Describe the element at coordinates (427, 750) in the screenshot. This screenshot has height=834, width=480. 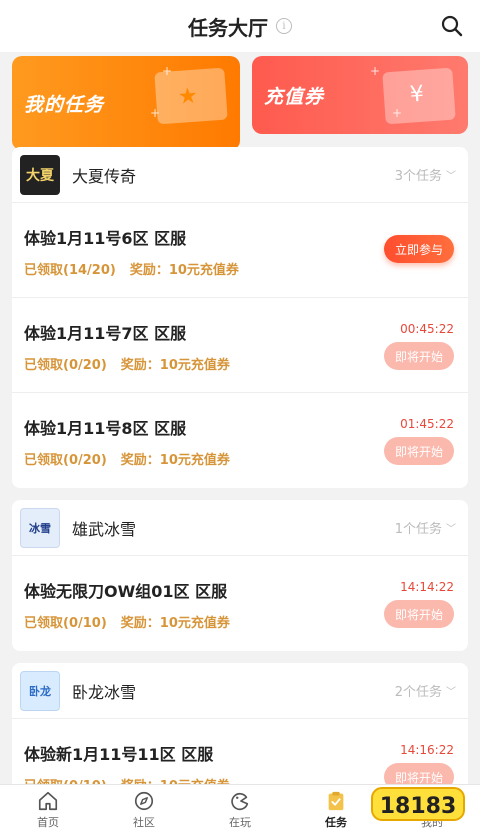
I see `countdown: 14:16:22` at that location.